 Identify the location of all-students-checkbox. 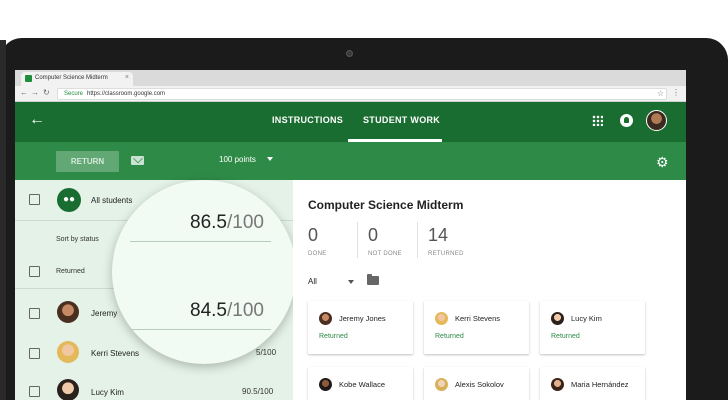
(34, 199).